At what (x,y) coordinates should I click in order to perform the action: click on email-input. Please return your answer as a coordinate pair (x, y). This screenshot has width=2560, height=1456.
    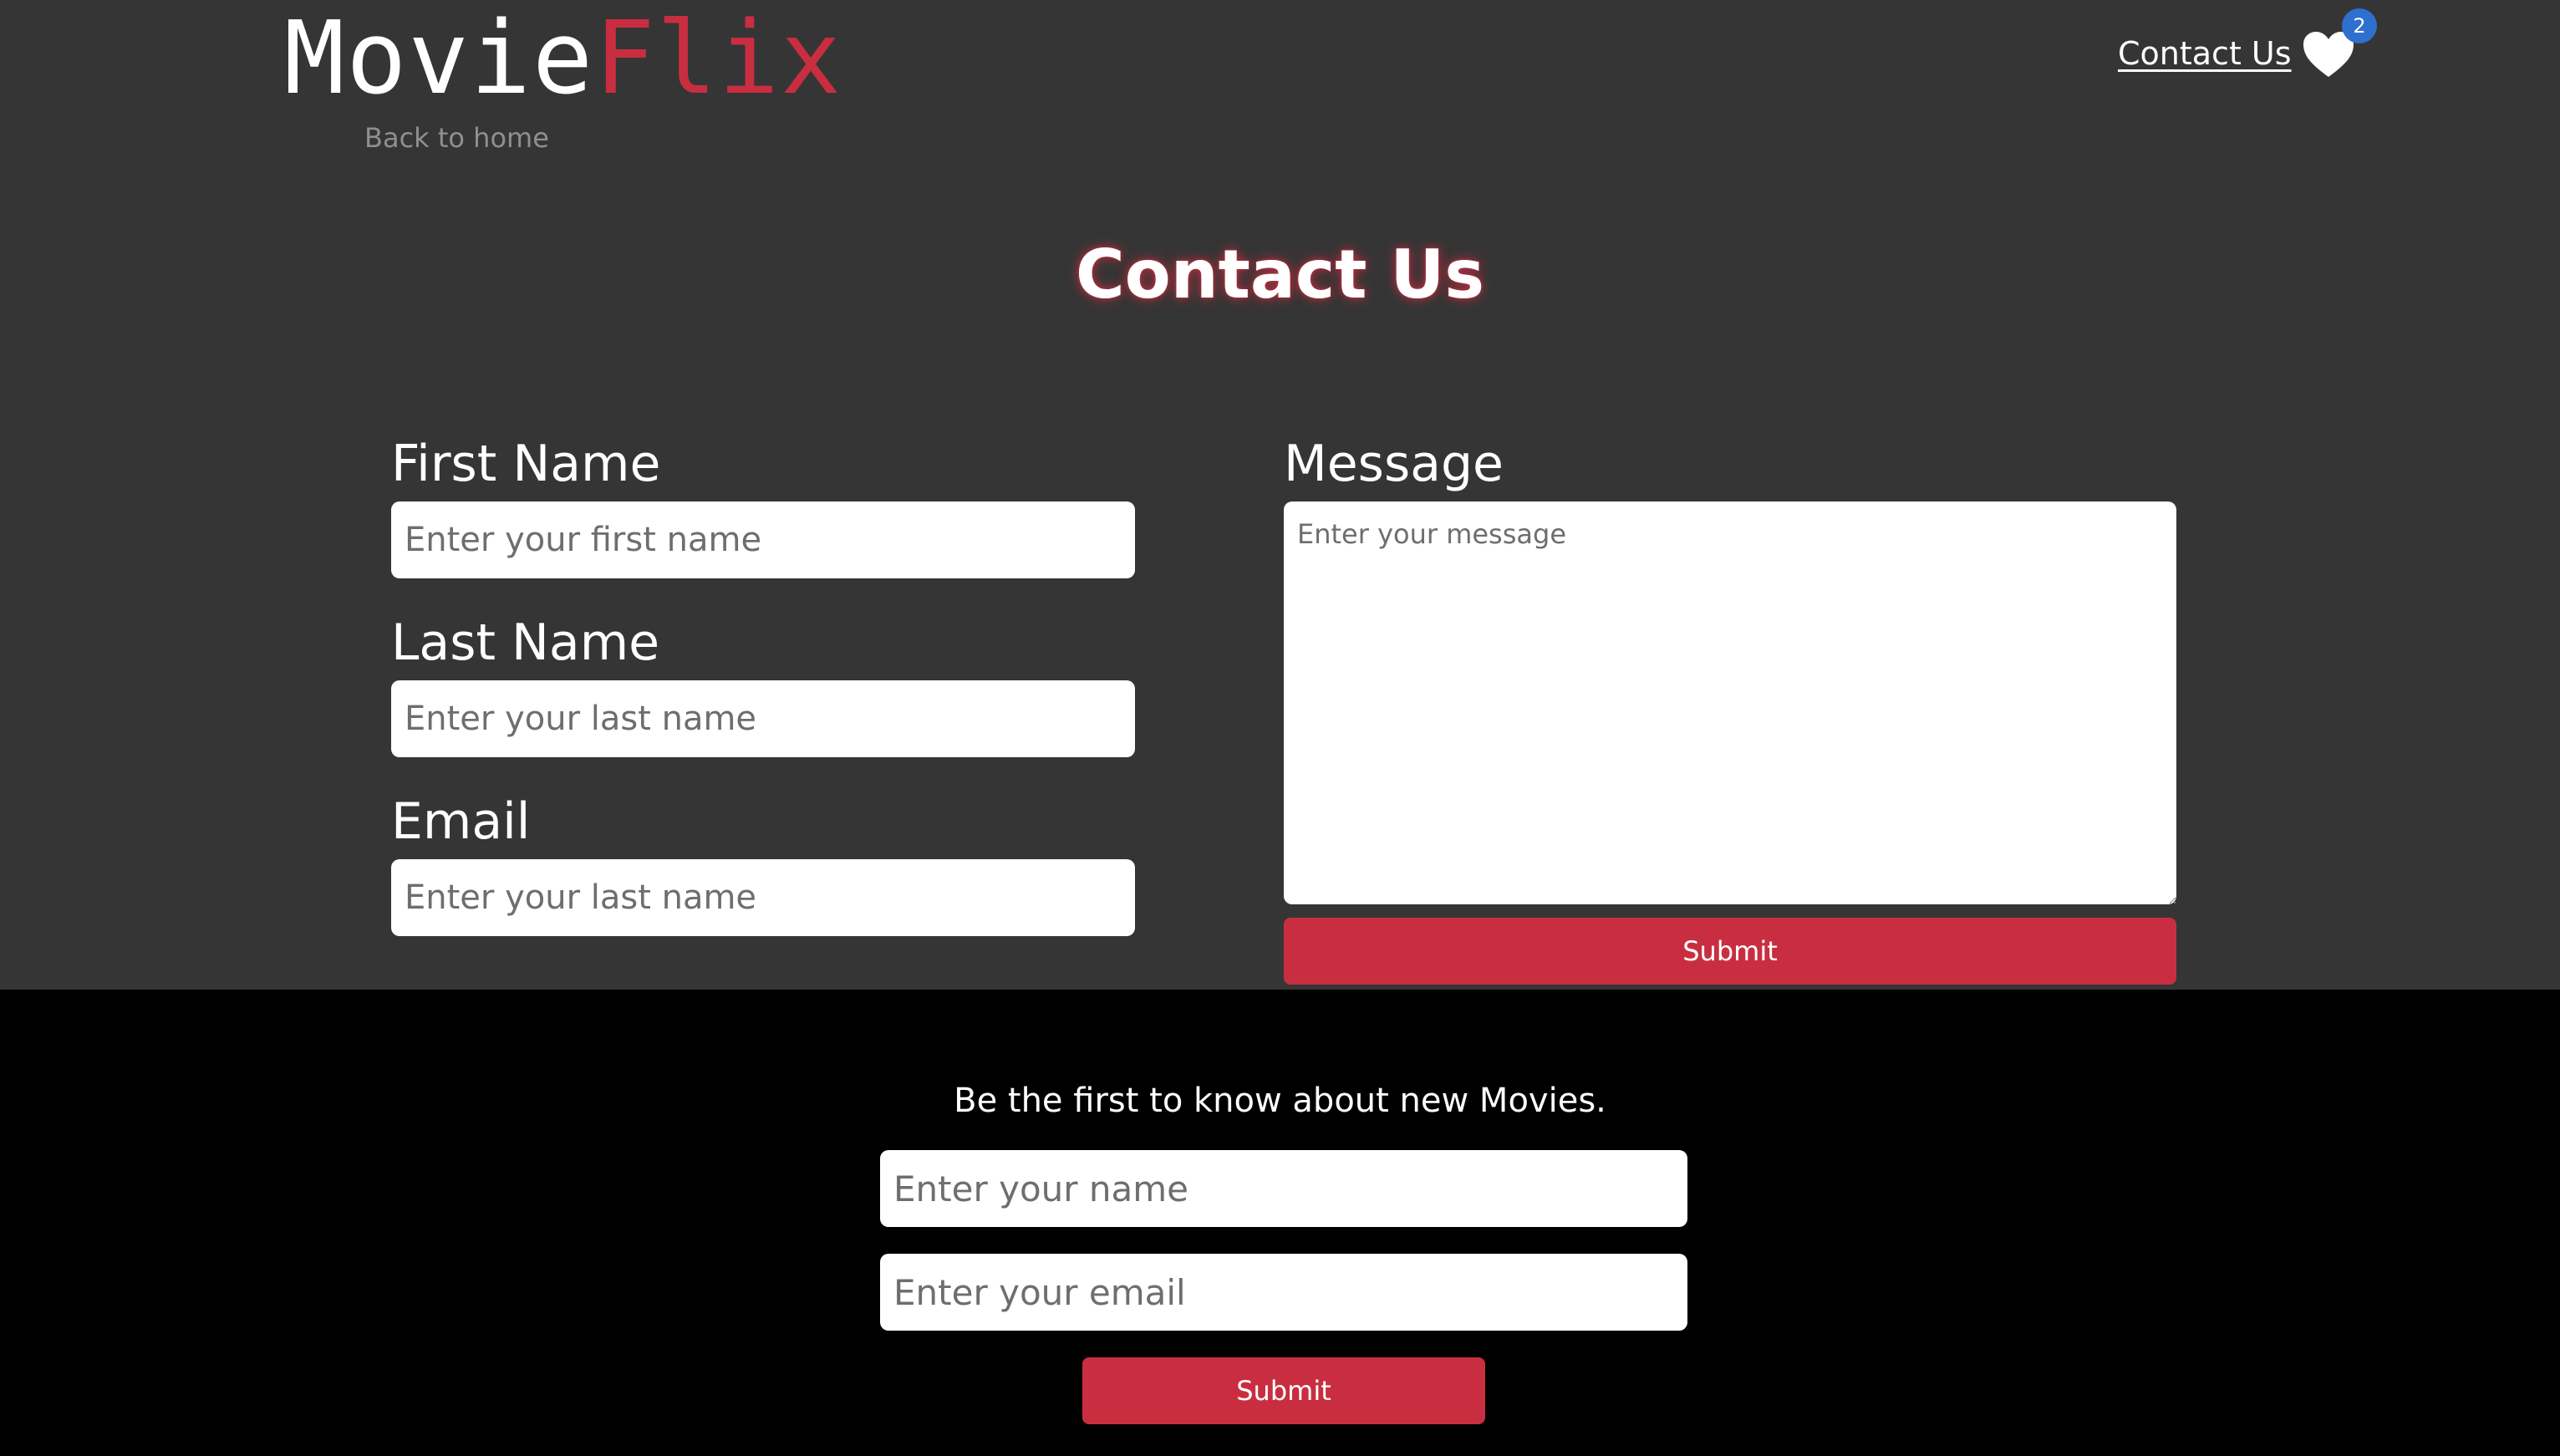
    Looking at the image, I should click on (763, 897).